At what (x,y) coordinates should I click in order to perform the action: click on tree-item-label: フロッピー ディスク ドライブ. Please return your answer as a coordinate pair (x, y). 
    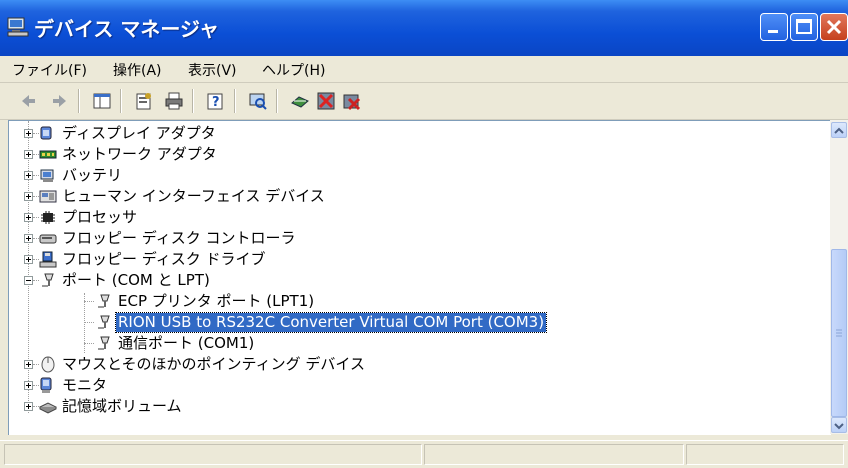
    Looking at the image, I should click on (164, 259).